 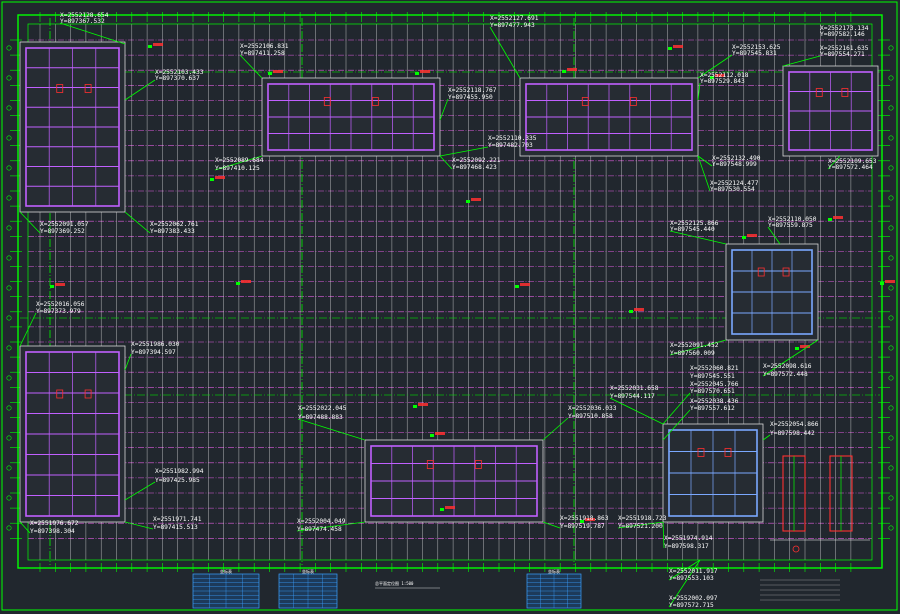 What do you see at coordinates (239, 160) in the screenshot?
I see `coordinate-label: X=2552089.684` at bounding box center [239, 160].